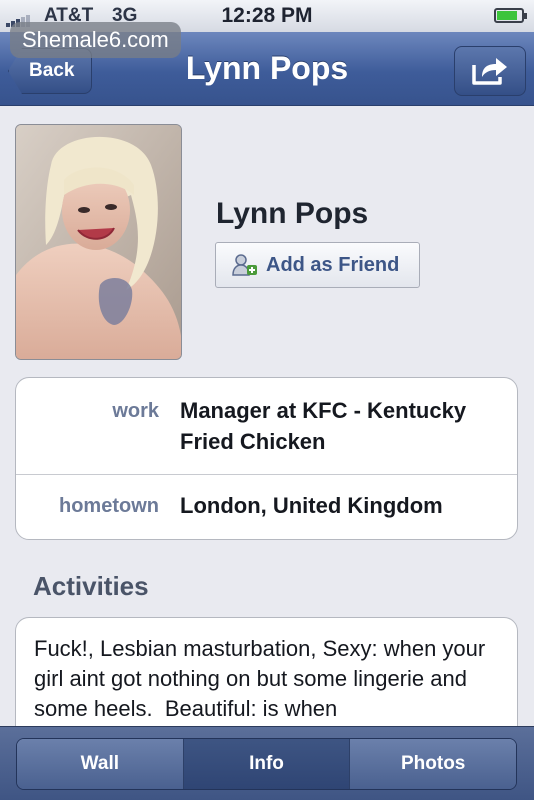 The height and width of the screenshot is (800, 534). I want to click on profile-photo-image, so click(98, 242).